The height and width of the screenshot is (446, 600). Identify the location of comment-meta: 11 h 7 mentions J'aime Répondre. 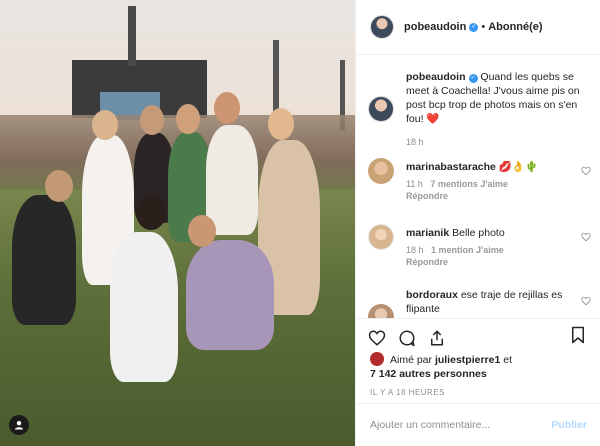
(493, 190).